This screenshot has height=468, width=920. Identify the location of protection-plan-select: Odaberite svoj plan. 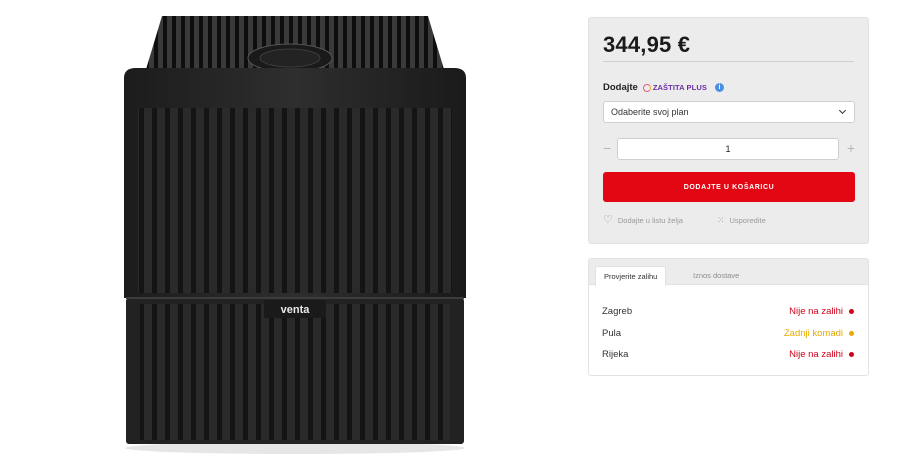
(729, 112).